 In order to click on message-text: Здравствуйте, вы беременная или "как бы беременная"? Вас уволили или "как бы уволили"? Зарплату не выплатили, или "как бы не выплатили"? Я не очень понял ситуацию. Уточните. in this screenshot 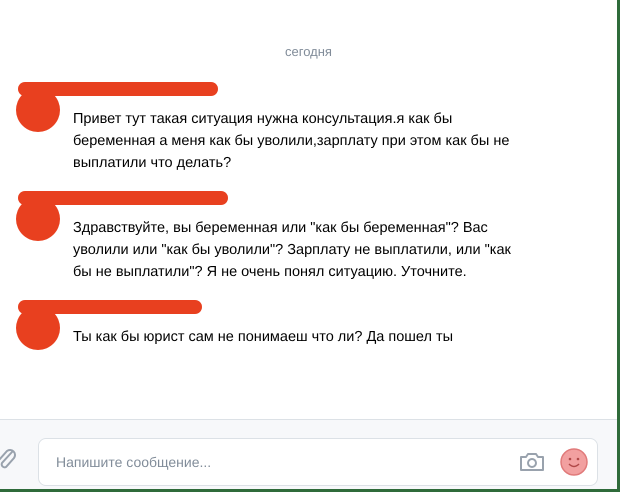, I will do `click(292, 250)`.